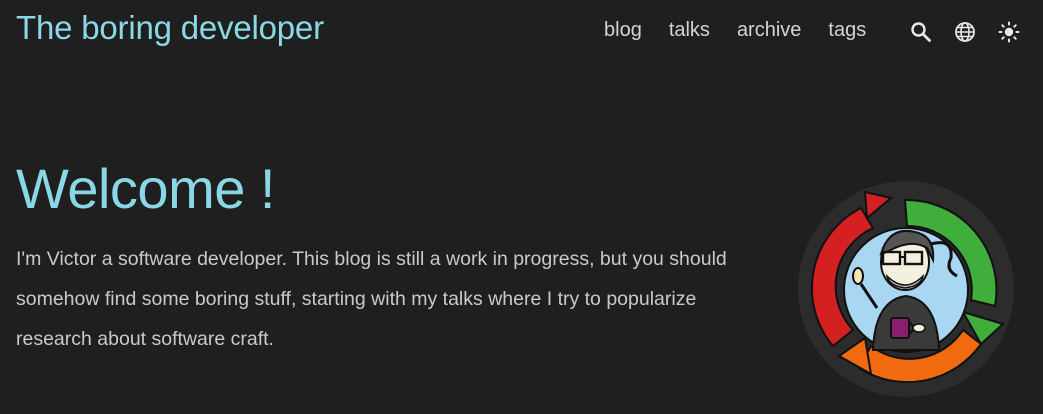  I want to click on nav-link-archive: archive, so click(769, 30).